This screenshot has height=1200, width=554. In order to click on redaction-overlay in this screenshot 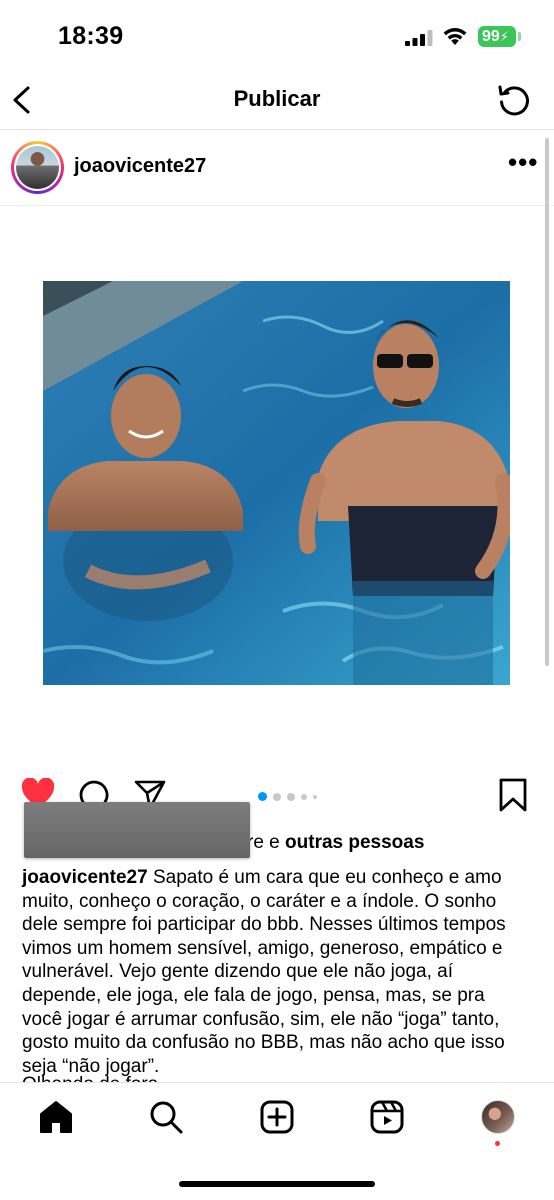, I will do `click(137, 830)`.